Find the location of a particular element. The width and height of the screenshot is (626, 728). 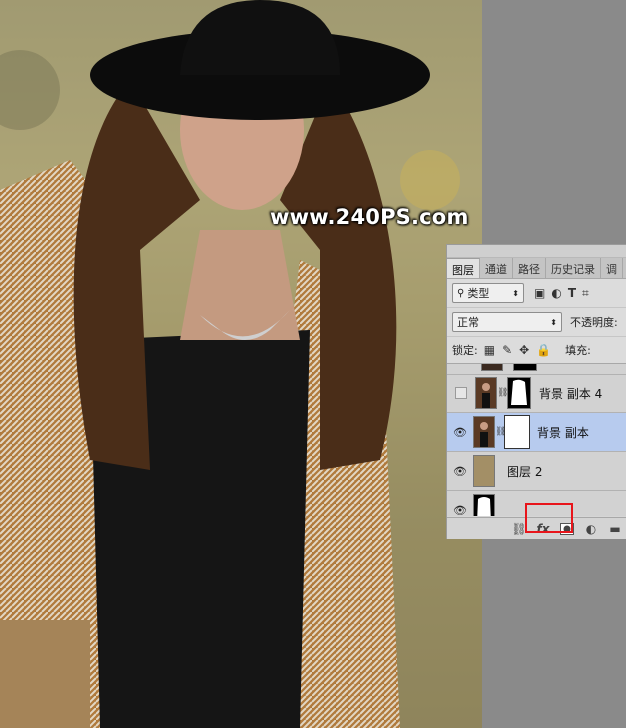

fill-label: 填充: is located at coordinates (578, 350).